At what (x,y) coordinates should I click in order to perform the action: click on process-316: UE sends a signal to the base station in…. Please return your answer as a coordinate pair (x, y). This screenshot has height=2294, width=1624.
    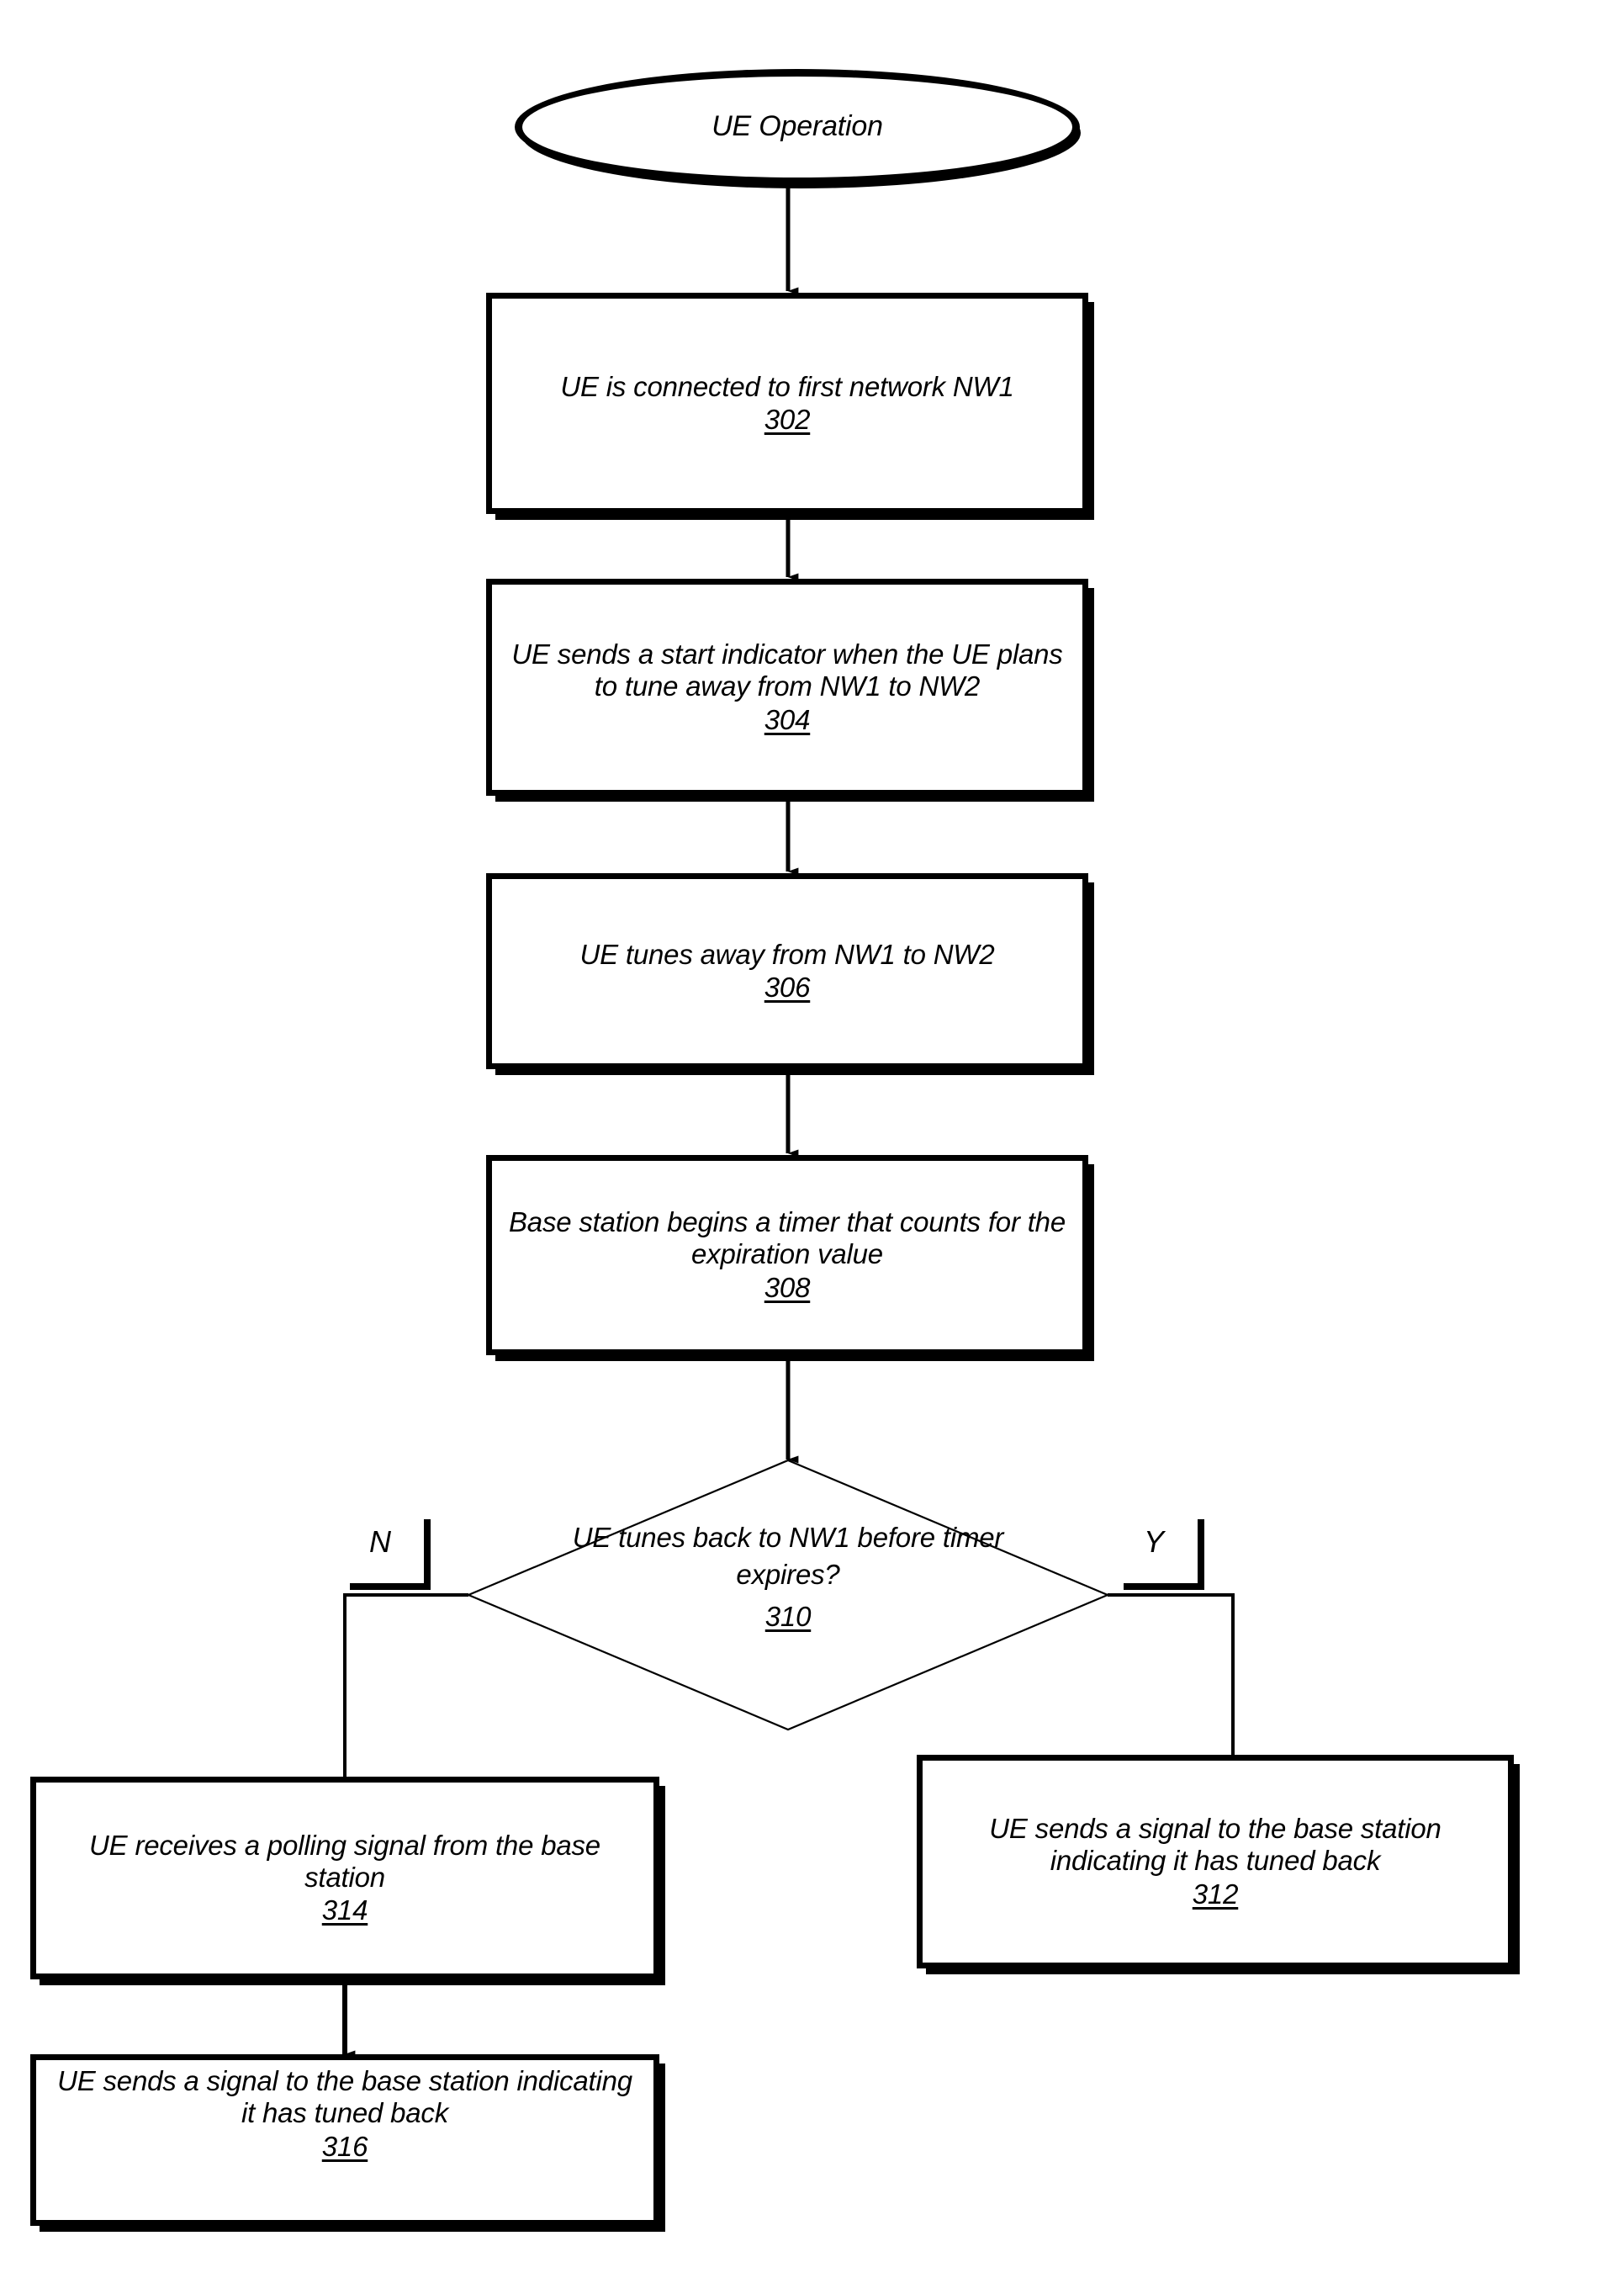
    Looking at the image, I should click on (344, 2140).